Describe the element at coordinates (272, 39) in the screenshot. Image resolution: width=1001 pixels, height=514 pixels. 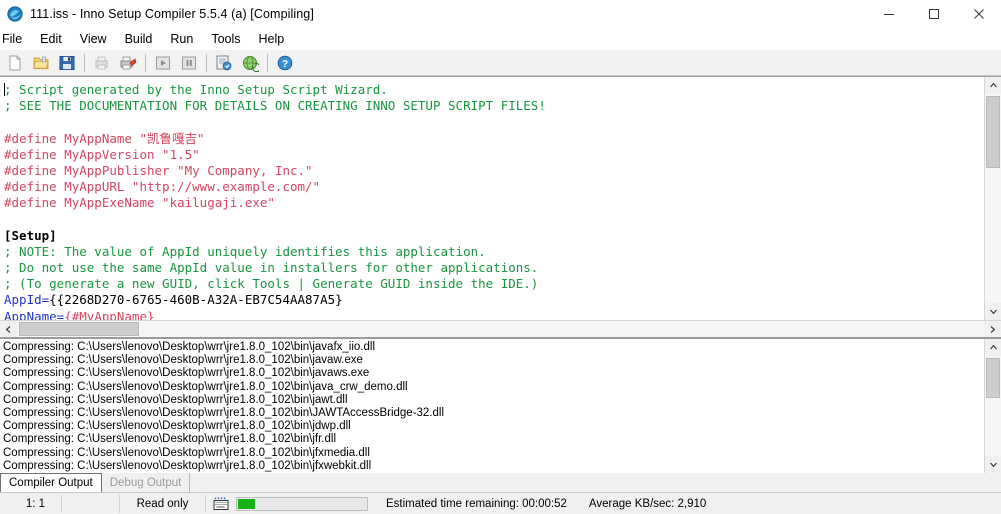
I see `menu-item-help: Help` at that location.